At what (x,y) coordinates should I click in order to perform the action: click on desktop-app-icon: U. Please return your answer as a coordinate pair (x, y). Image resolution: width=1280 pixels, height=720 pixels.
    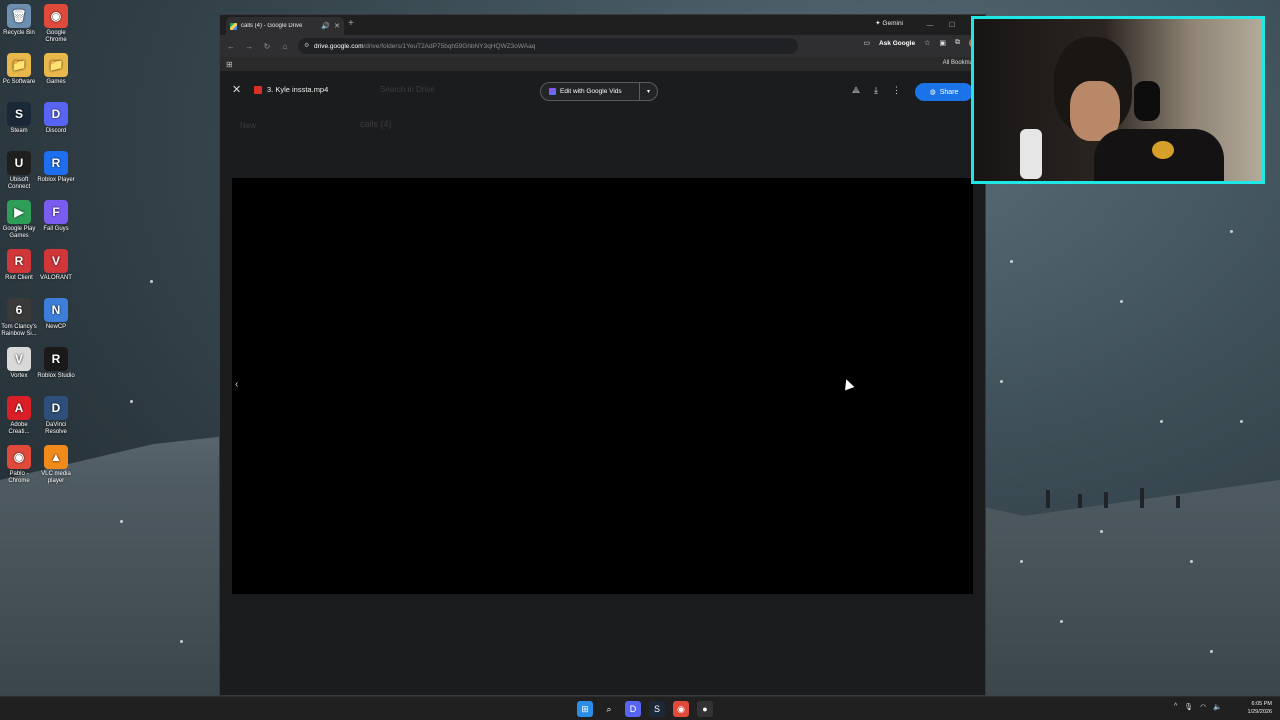
    Looking at the image, I should click on (19, 163).